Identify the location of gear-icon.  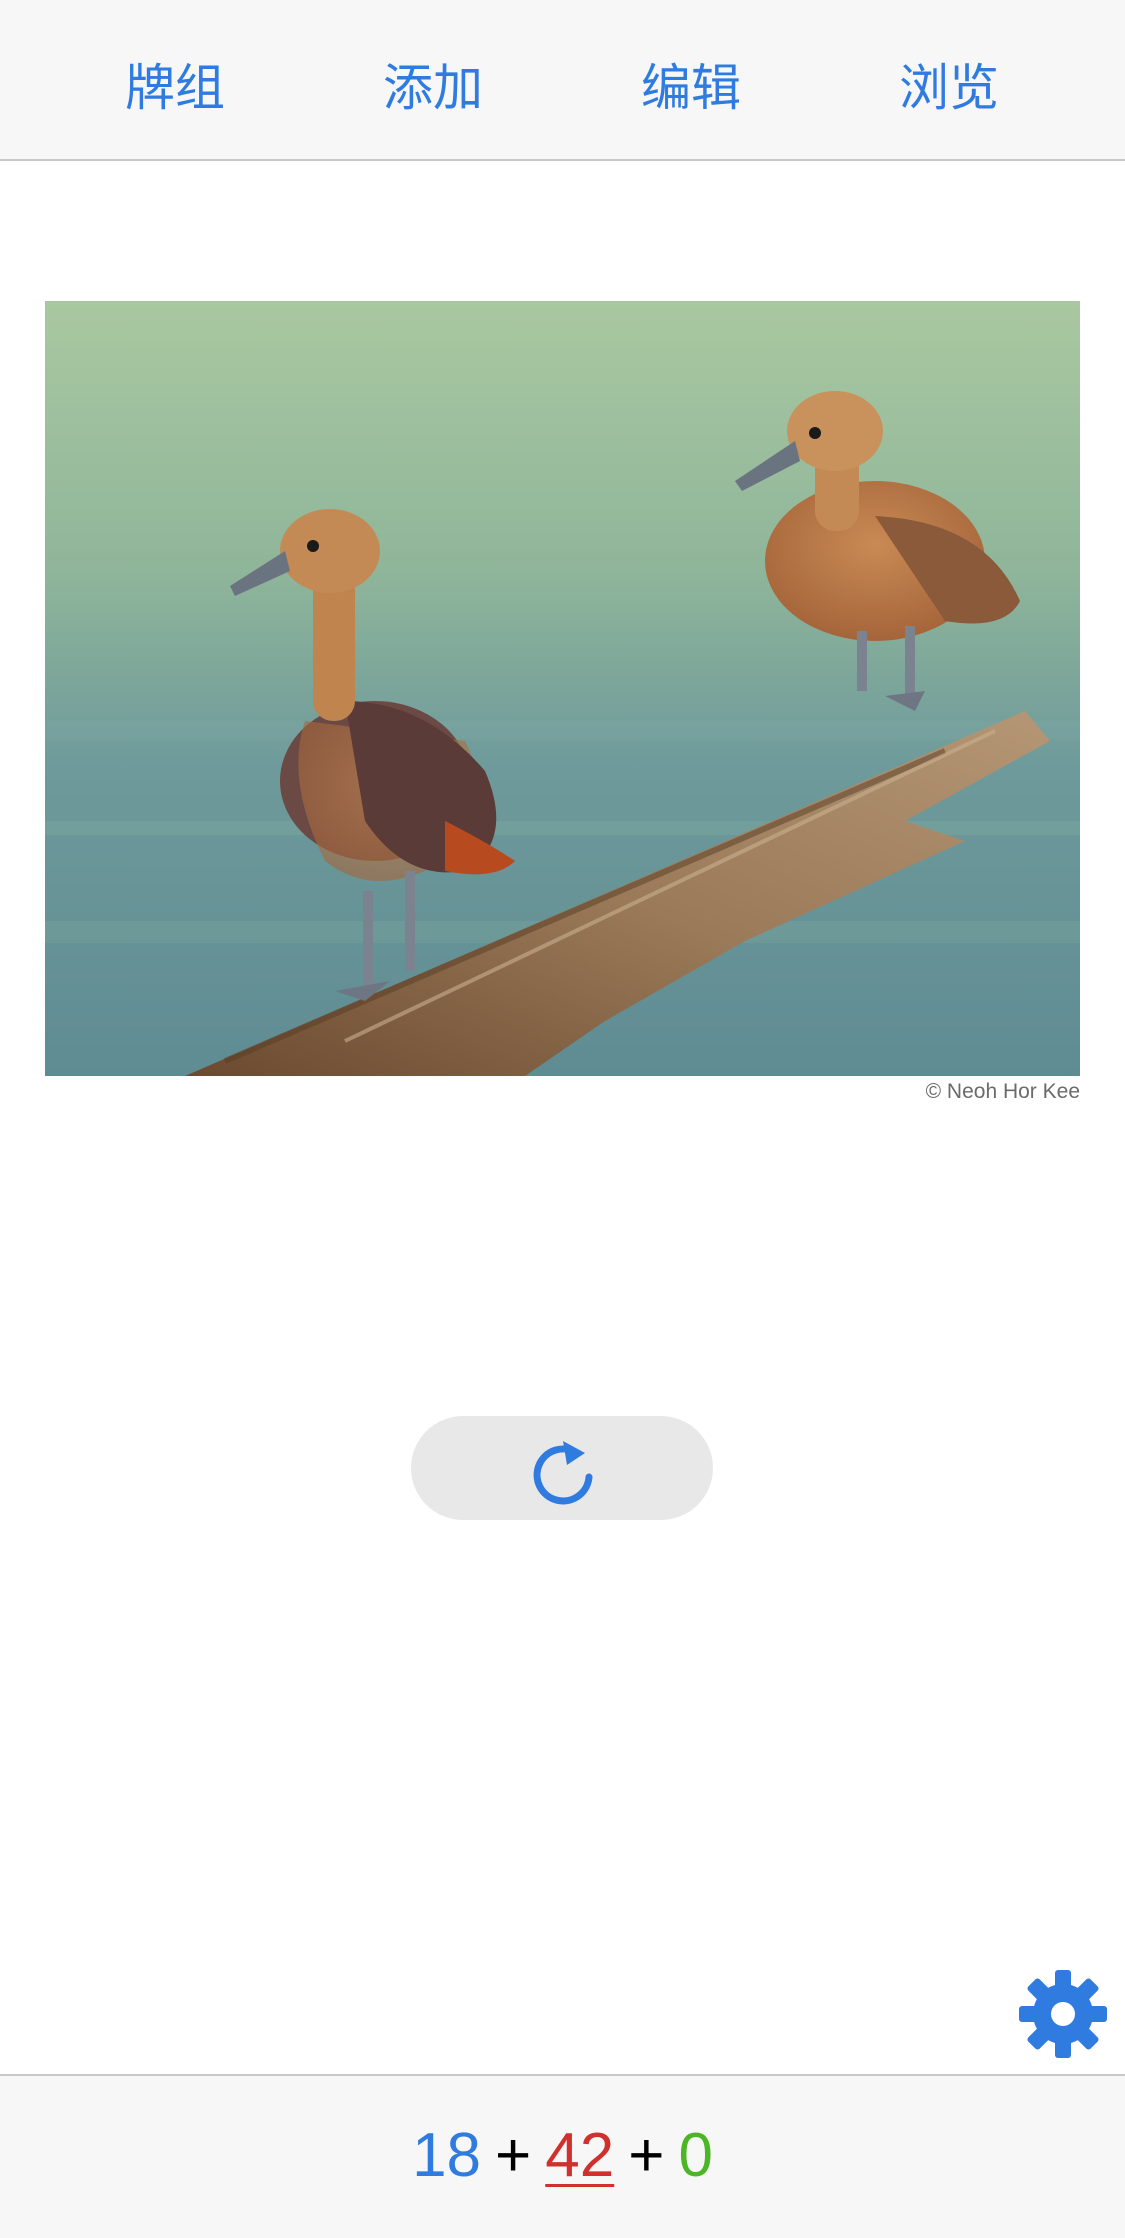
(1063, 2014).